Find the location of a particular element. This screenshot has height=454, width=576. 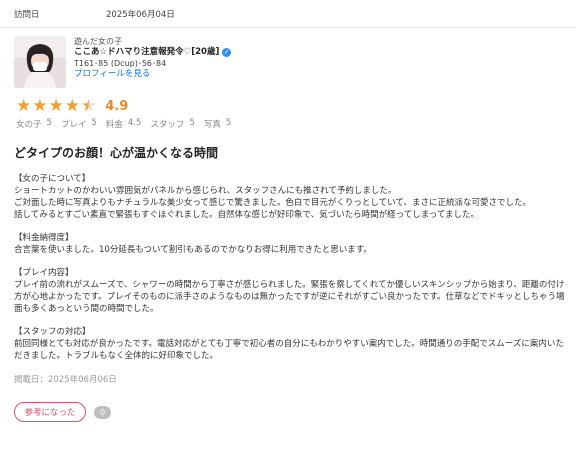

section-heading: 【スタッフの対応】 is located at coordinates (52, 332).